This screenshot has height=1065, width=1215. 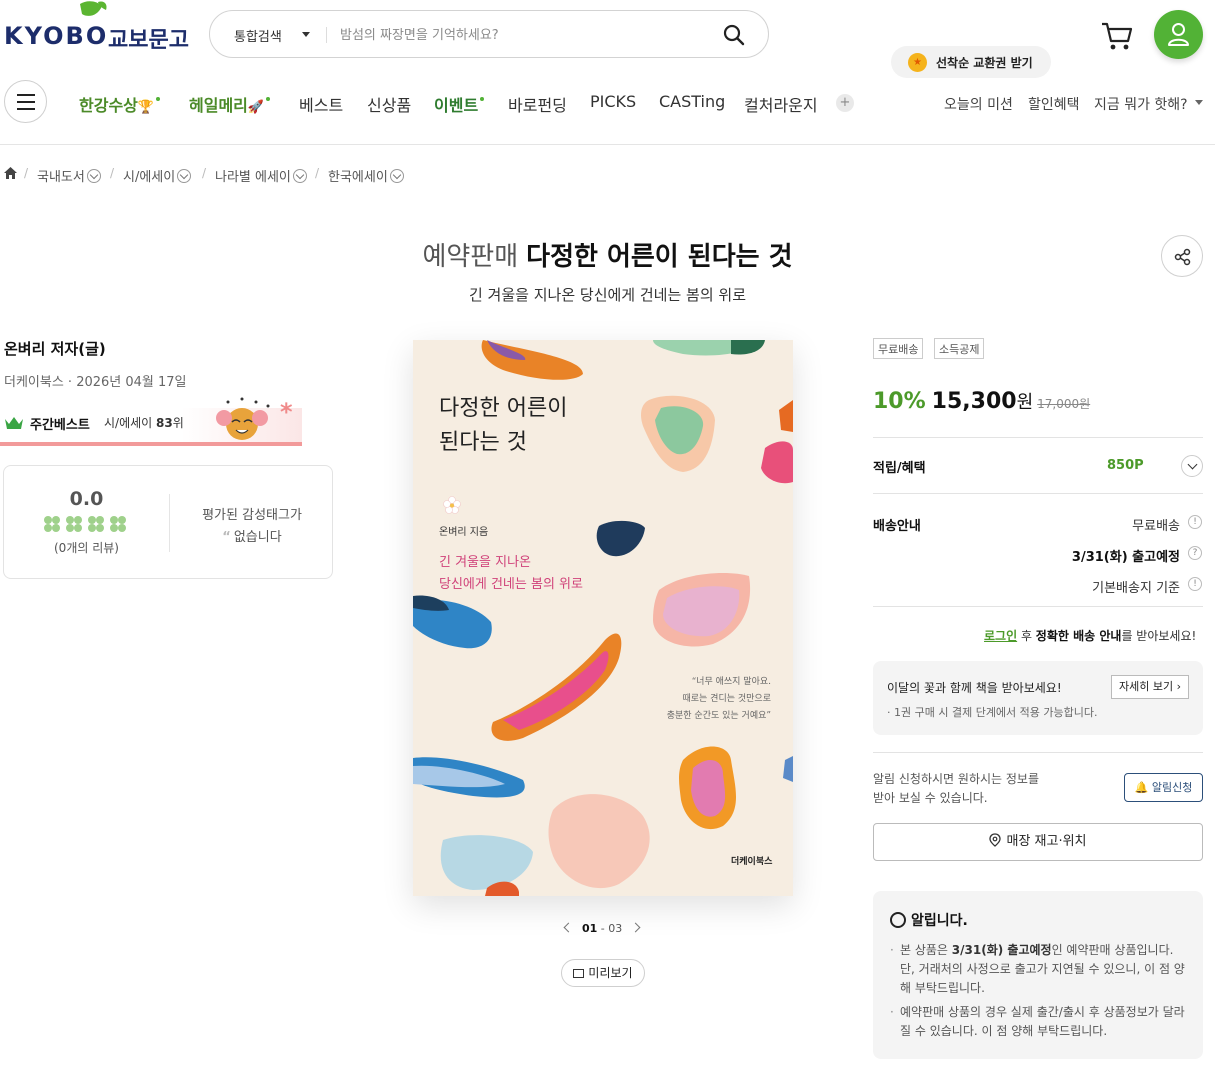 I want to click on bell-icon: 🔔, so click(x=1141, y=787).